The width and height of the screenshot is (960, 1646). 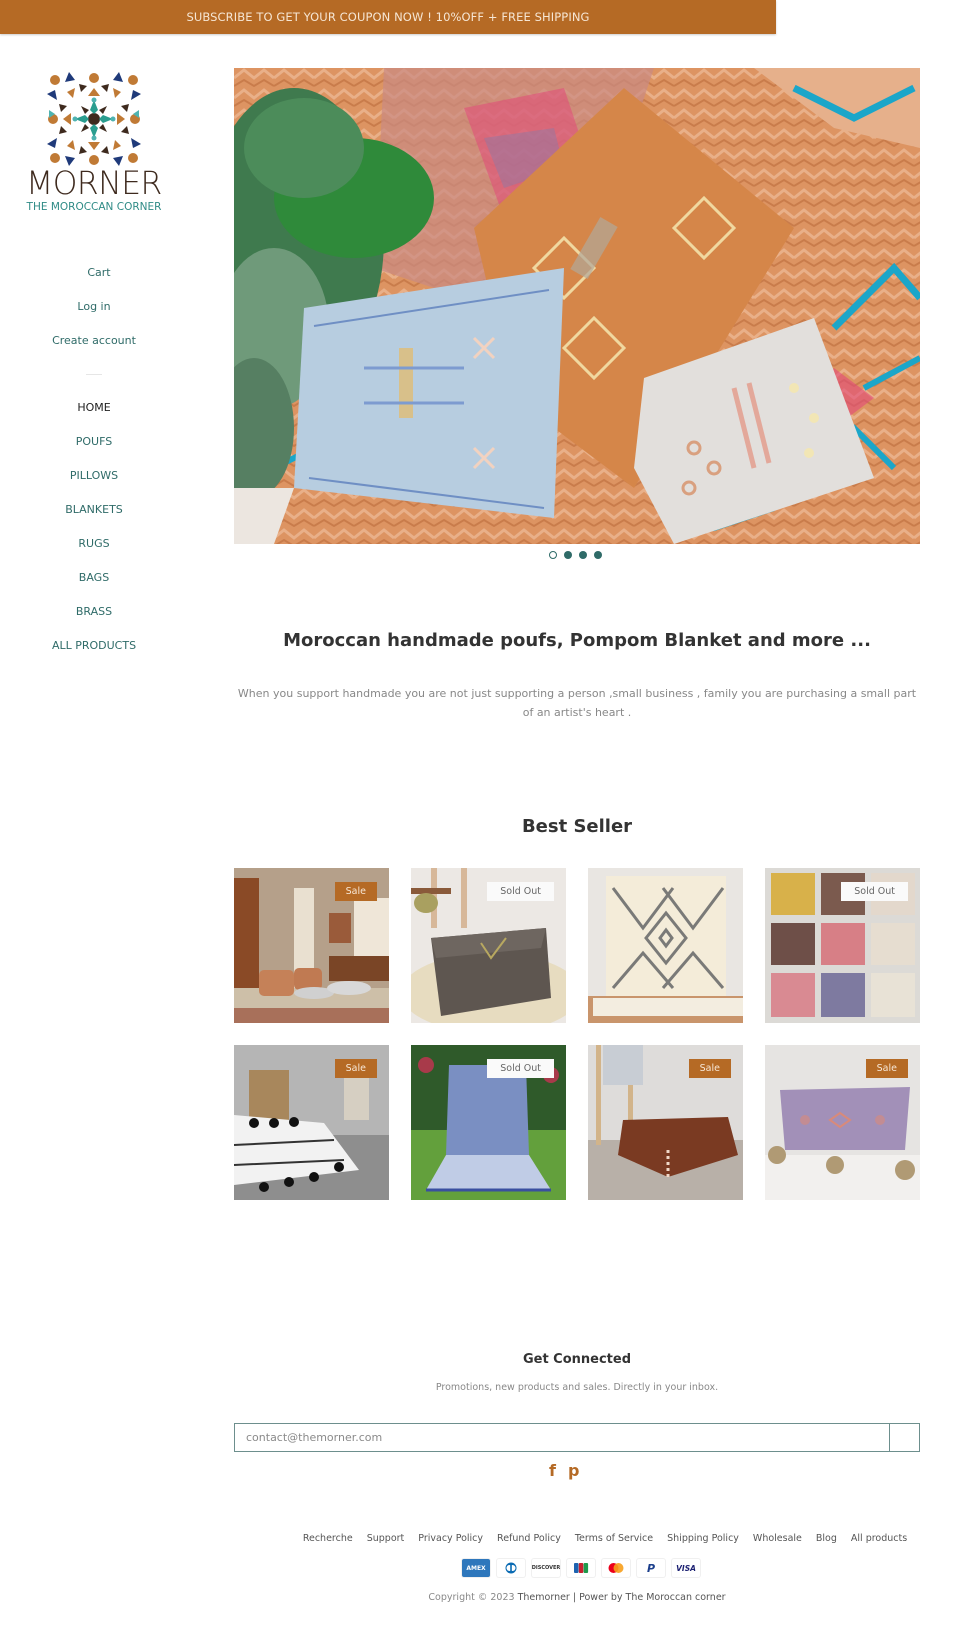 What do you see at coordinates (94, 119) in the screenshot?
I see `logo-mosaic-icon` at bounding box center [94, 119].